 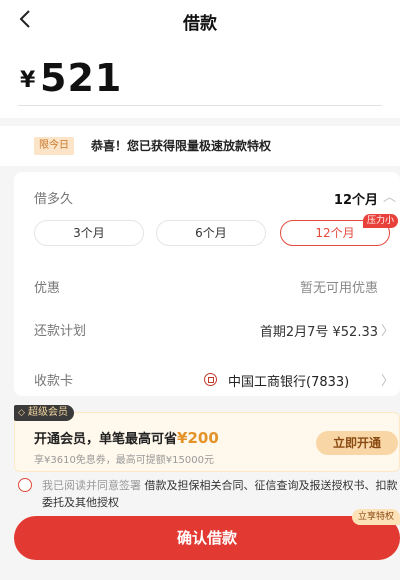 I want to click on discount-label: 优惠, so click(x=47, y=288).